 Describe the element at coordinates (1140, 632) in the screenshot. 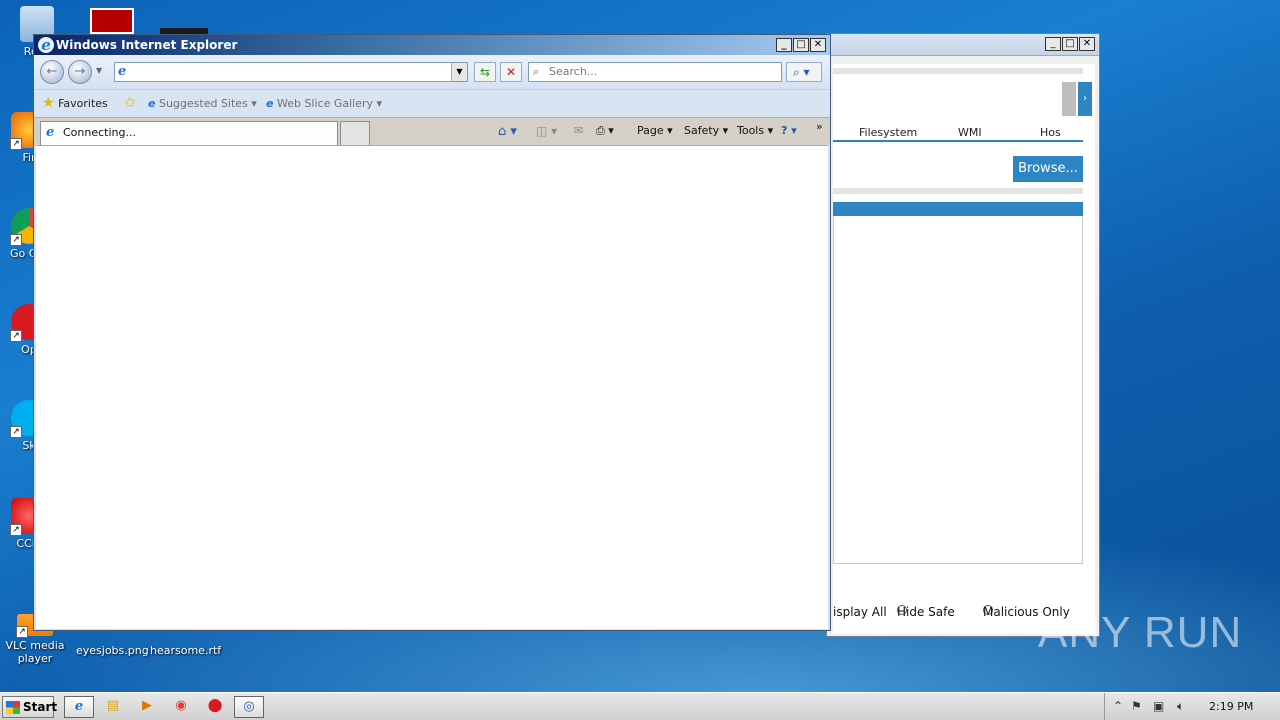

I see `anyrun-watermark: ANY RUN` at that location.